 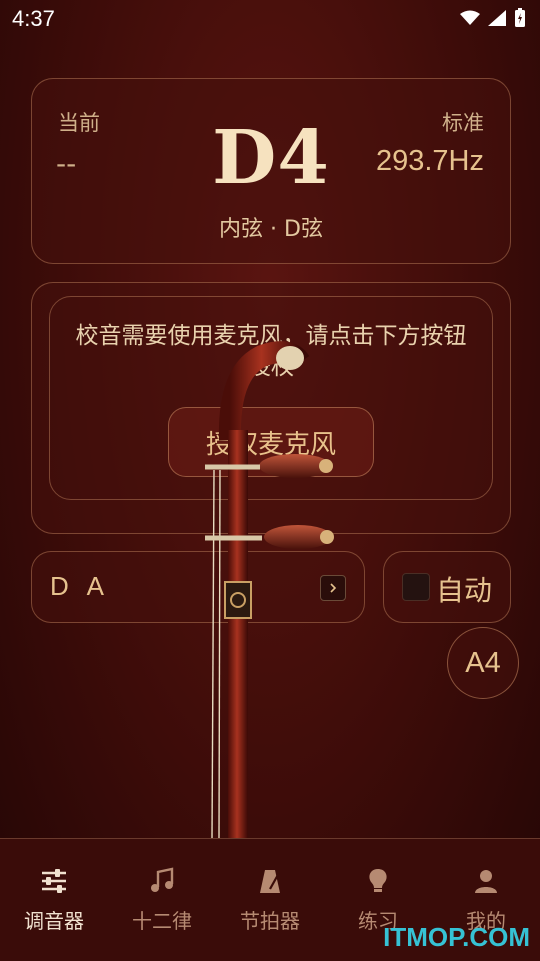 I want to click on nav-label-twelve-tones: 十二律, so click(x=162, y=921).